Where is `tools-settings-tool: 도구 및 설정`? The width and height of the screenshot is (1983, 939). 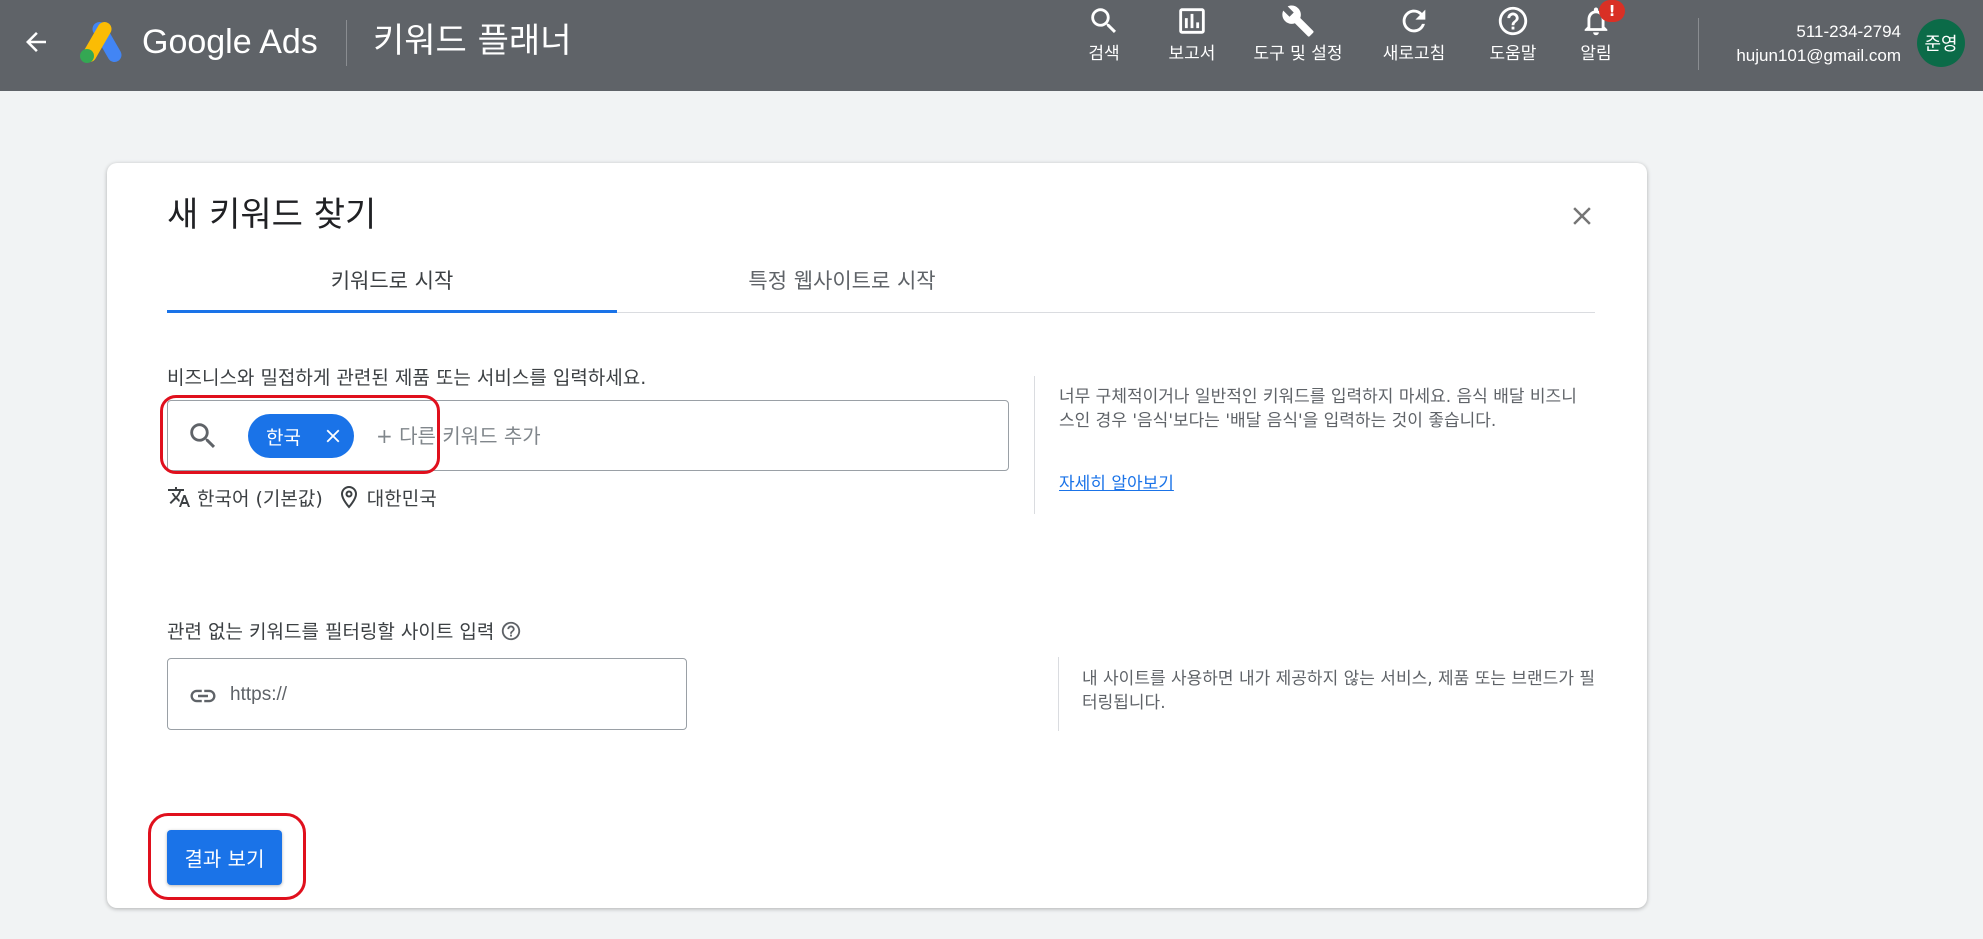
tools-settings-tool: 도구 및 설정 is located at coordinates (1298, 34).